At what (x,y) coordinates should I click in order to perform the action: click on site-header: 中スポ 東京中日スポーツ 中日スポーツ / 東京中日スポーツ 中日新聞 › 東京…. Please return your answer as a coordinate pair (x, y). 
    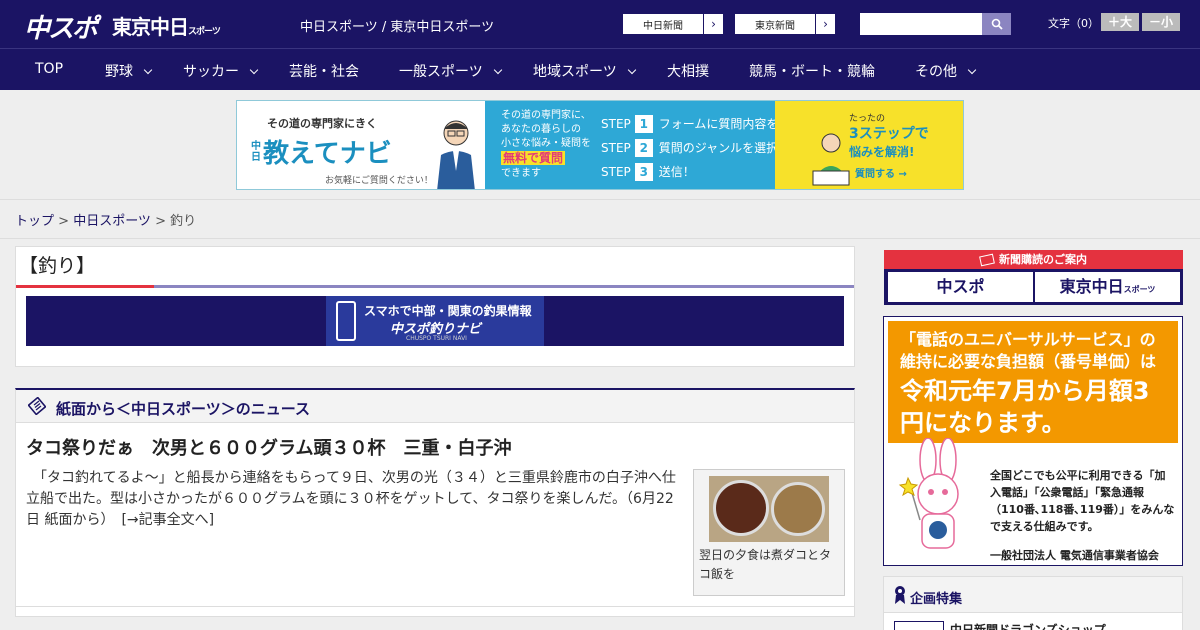
    Looking at the image, I should click on (600, 24).